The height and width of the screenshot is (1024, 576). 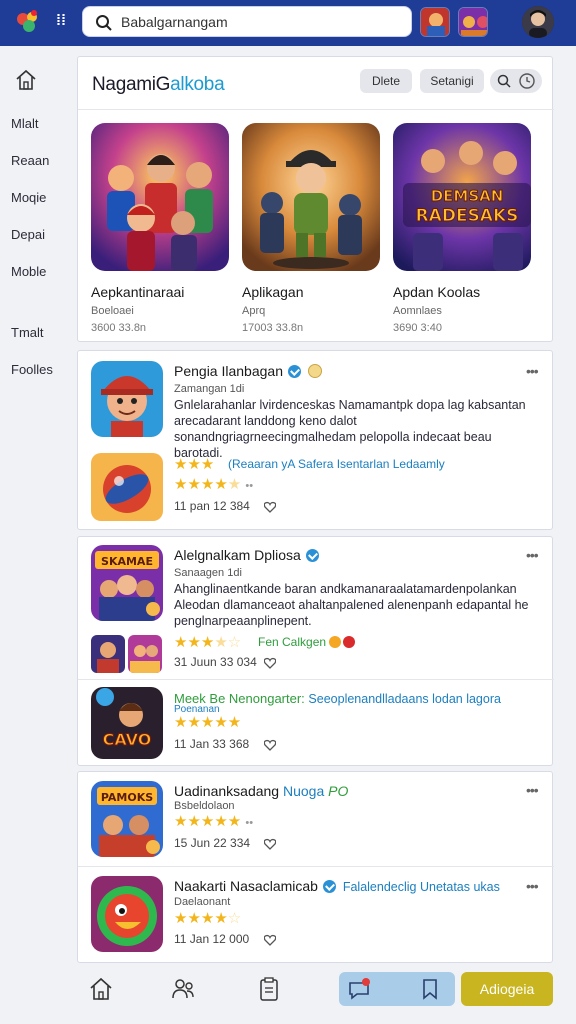 I want to click on review-date: 15 Jun 22 334, so click(x=212, y=843).